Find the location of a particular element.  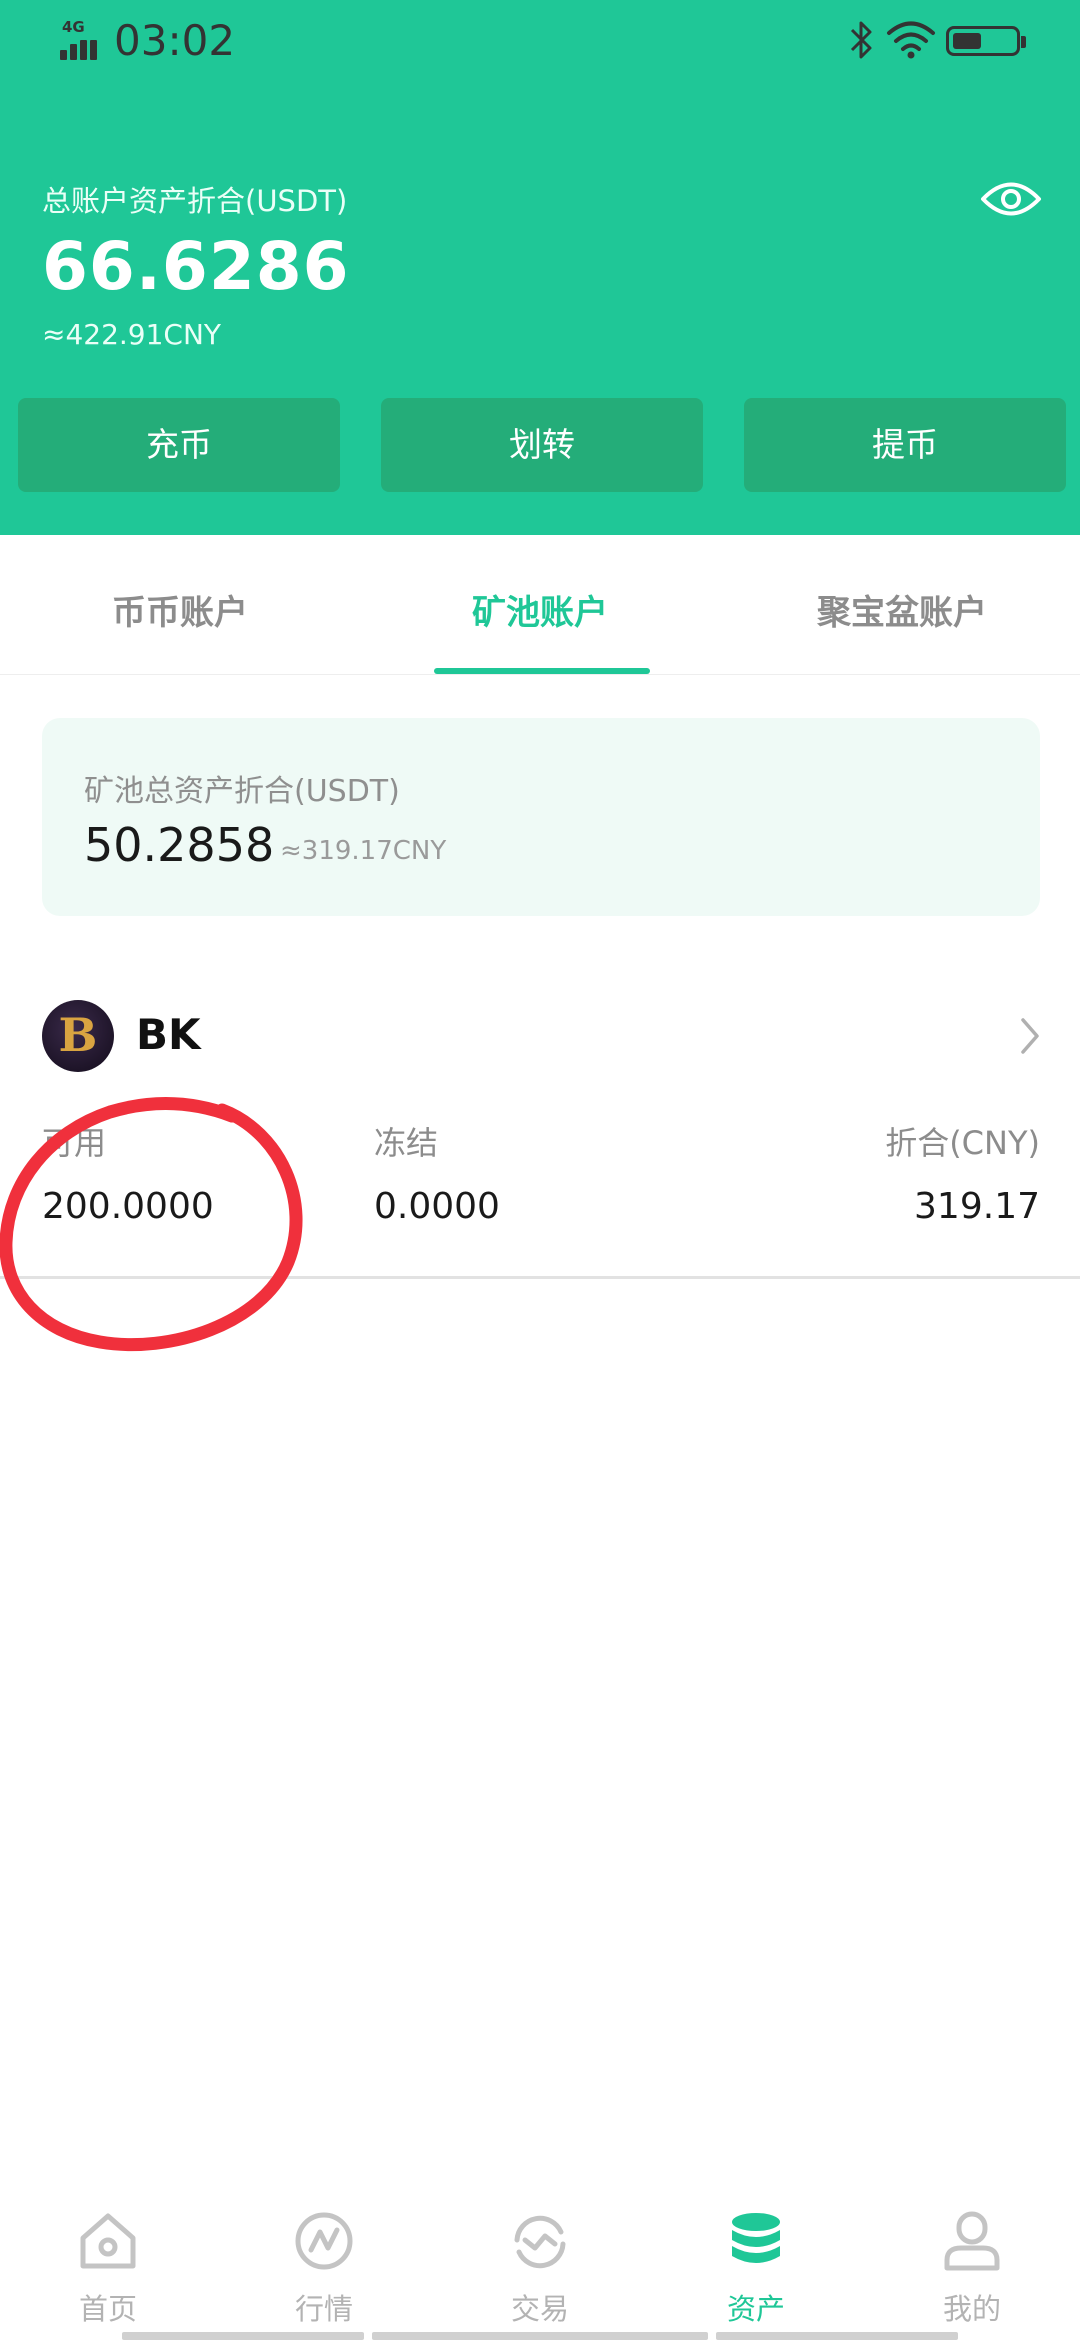

battery-icon is located at coordinates (986, 41).